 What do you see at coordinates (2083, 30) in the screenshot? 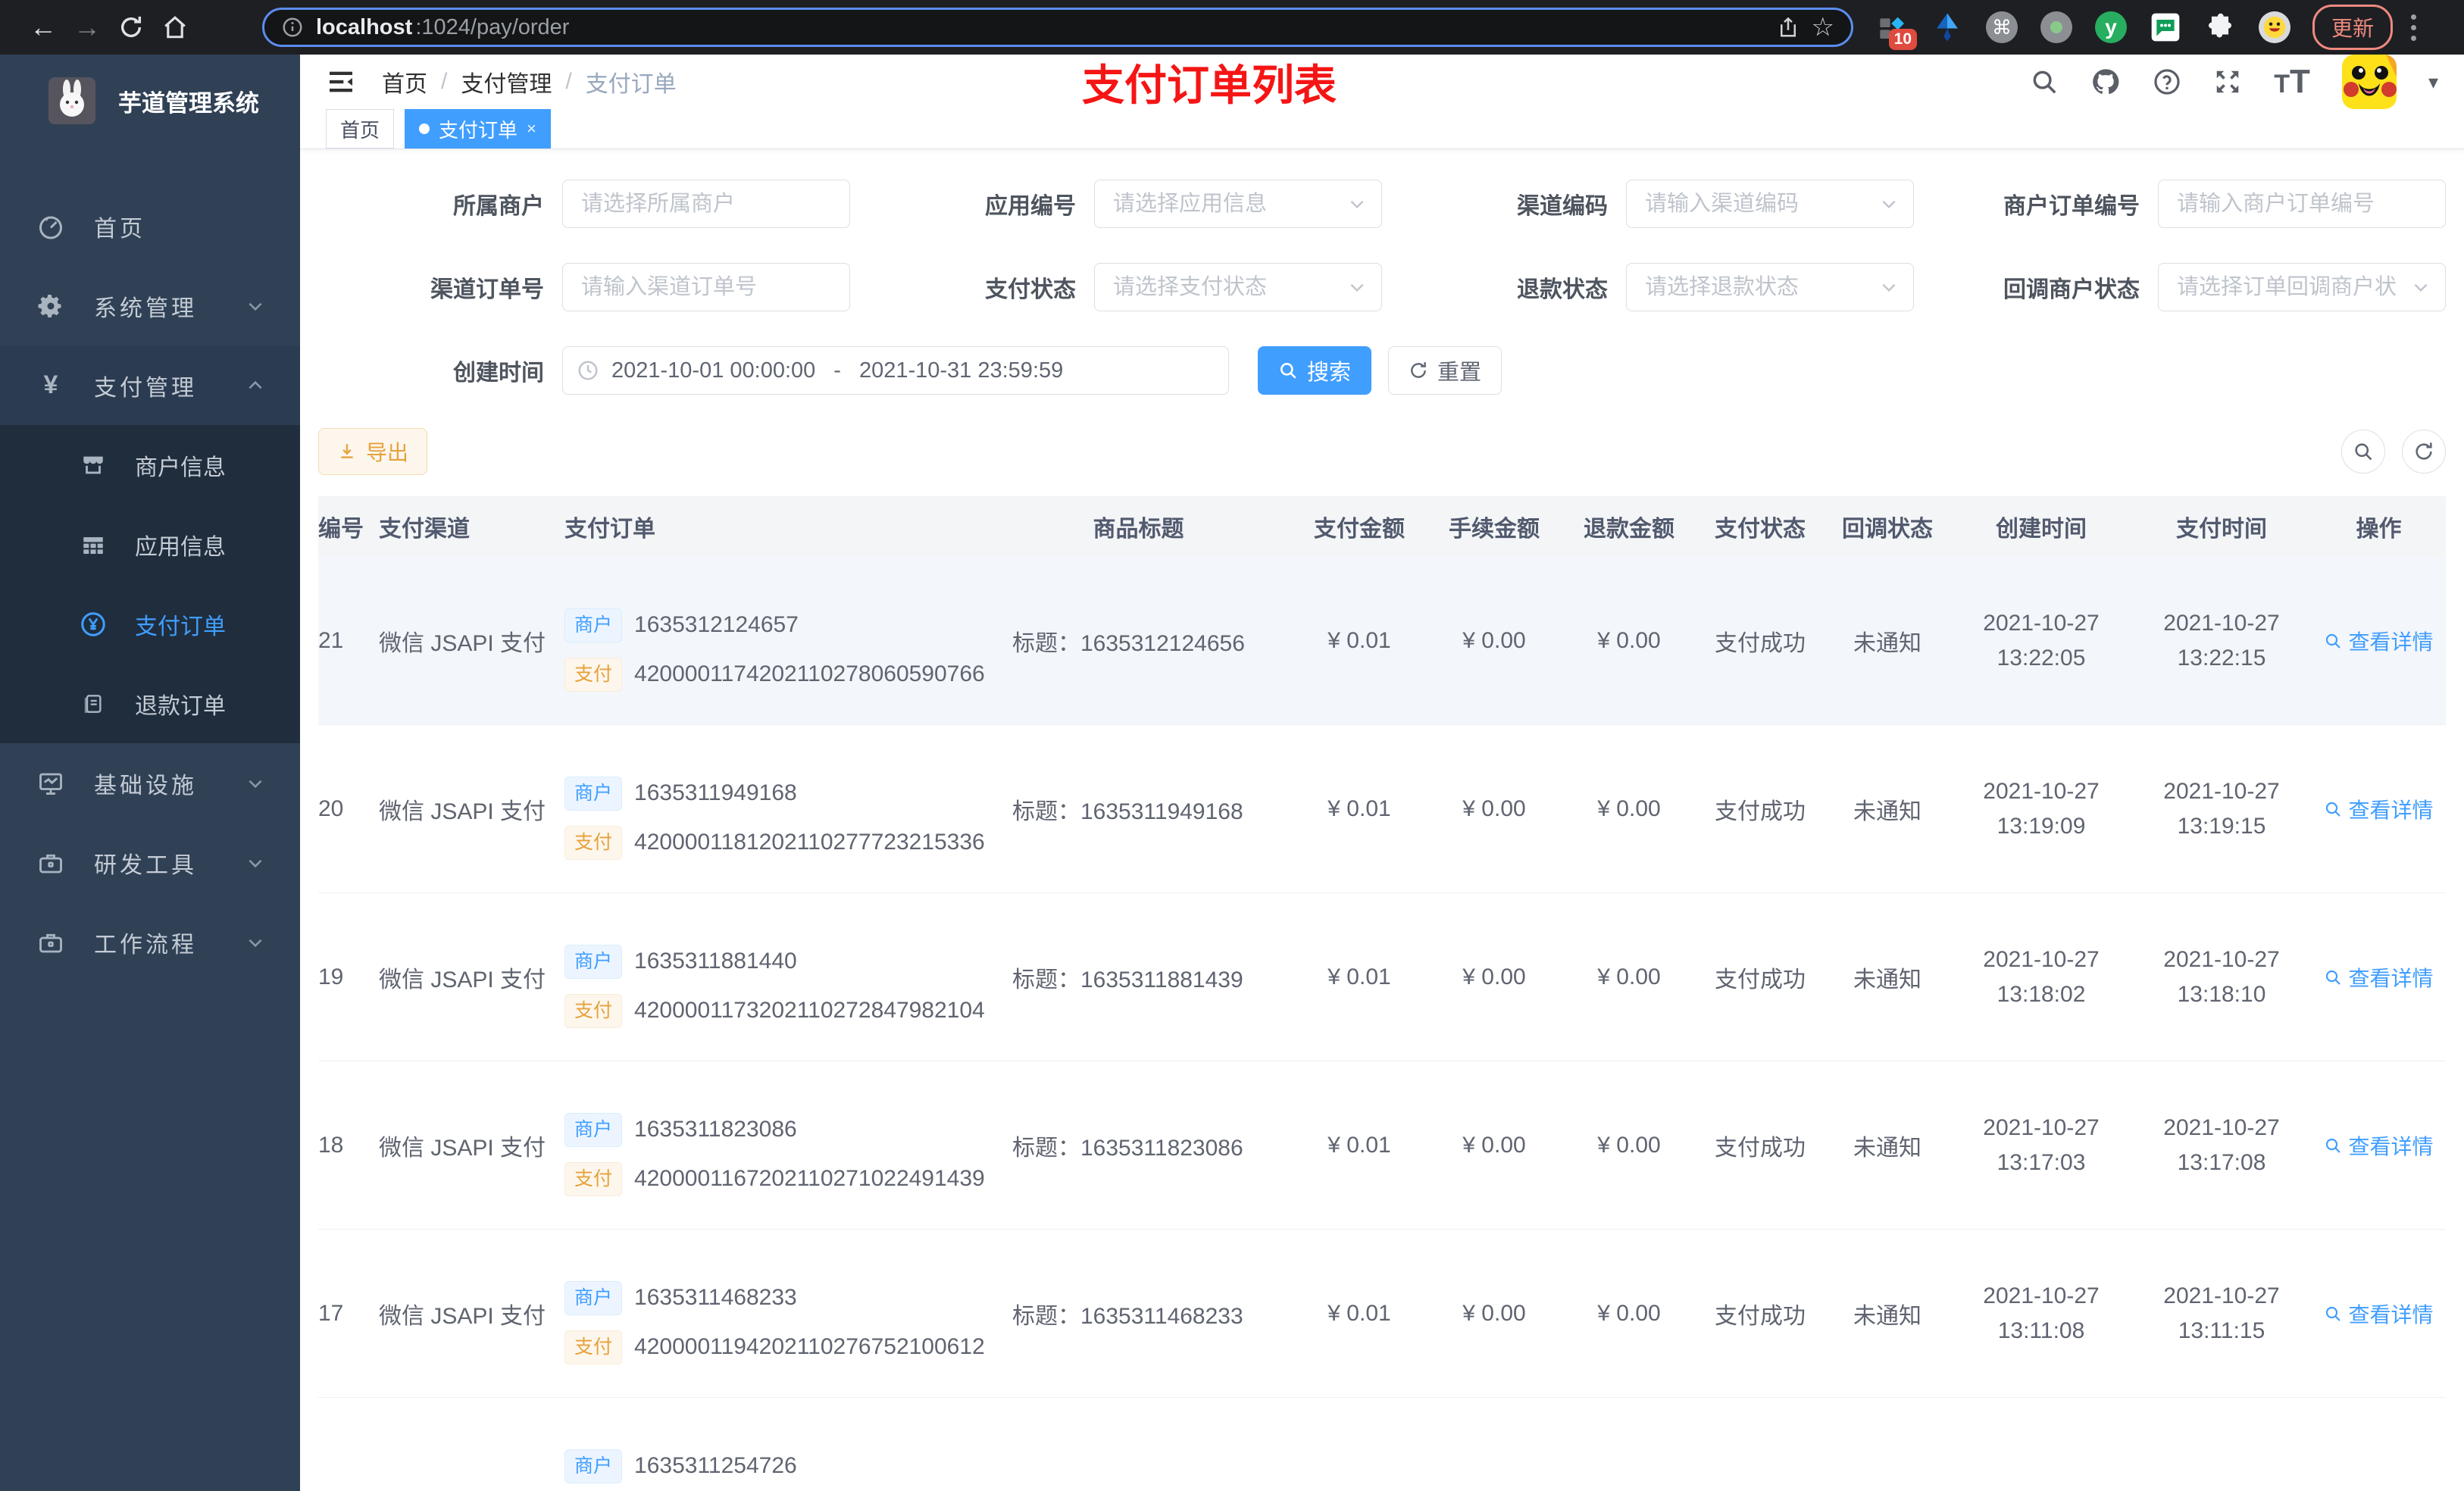
I see `extension-row: 10 ⌘ y` at bounding box center [2083, 30].